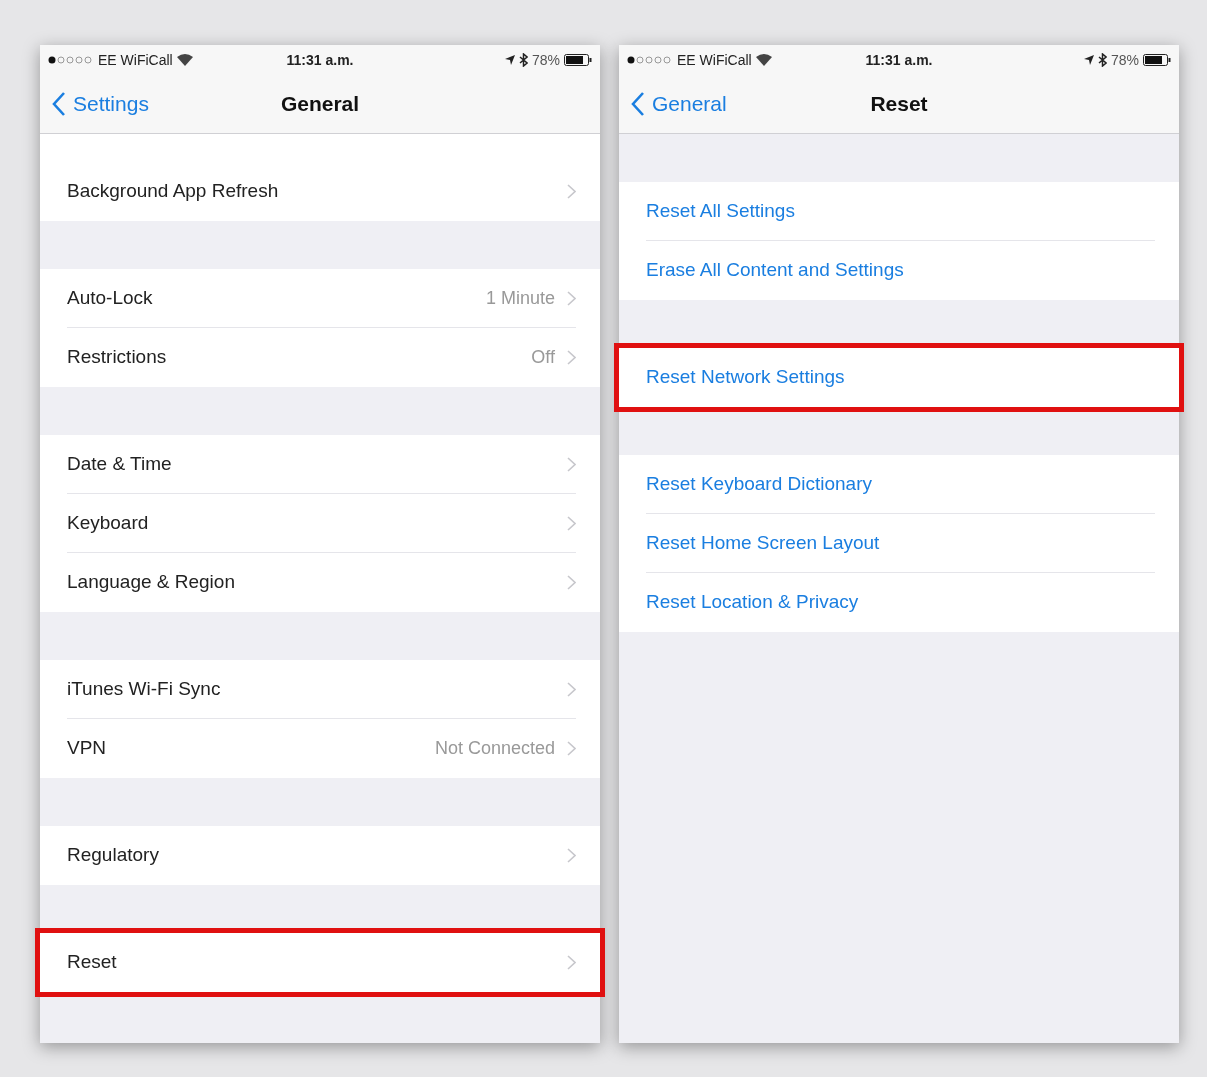 This screenshot has width=1207, height=1077. I want to click on row-value: Off, so click(543, 357).